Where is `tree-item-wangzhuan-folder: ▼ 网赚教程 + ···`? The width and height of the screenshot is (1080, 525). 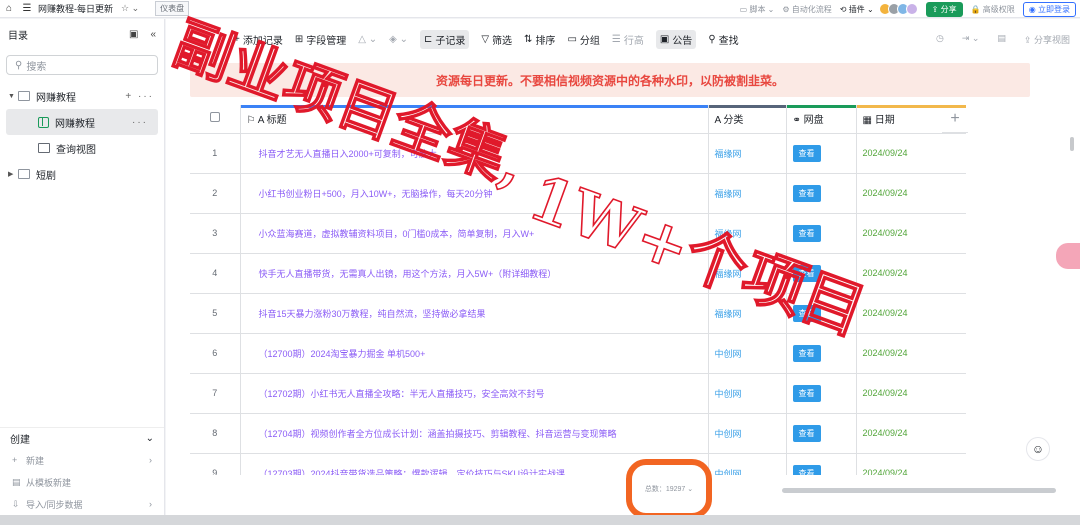
tree-item-wangzhuan-folder: ▼ 网赚教程 + ··· is located at coordinates (82, 96).